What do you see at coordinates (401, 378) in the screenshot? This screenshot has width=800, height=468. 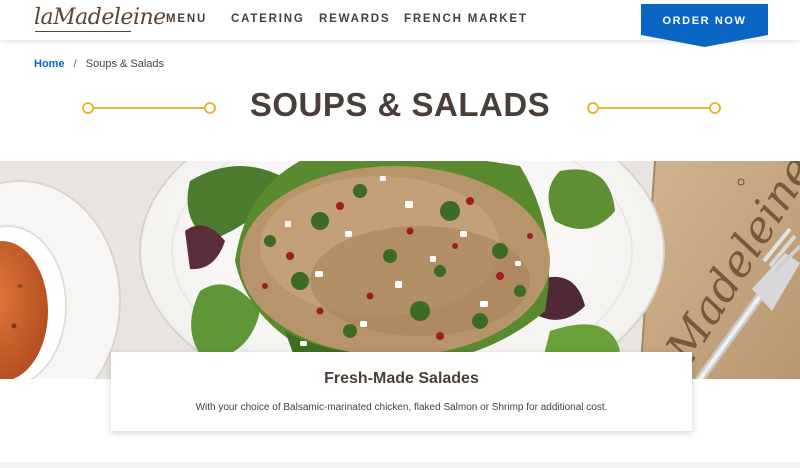 I see `card-title: Fresh-Made Salades` at bounding box center [401, 378].